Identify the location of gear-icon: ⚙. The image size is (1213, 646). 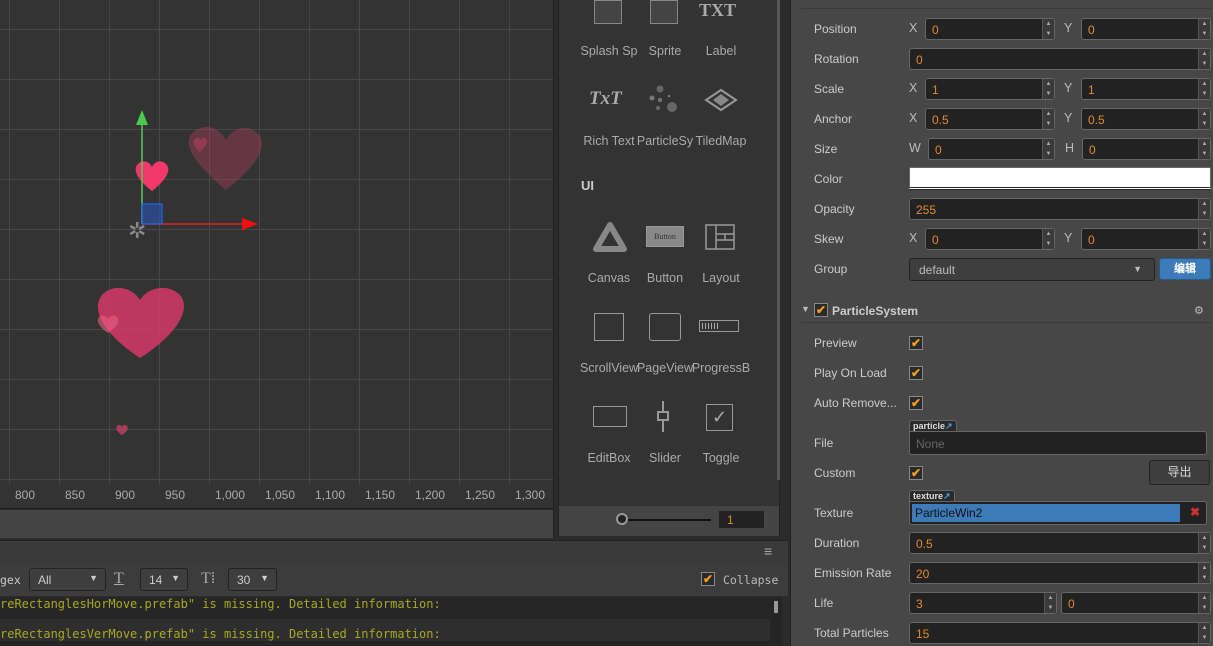
(1199, 310).